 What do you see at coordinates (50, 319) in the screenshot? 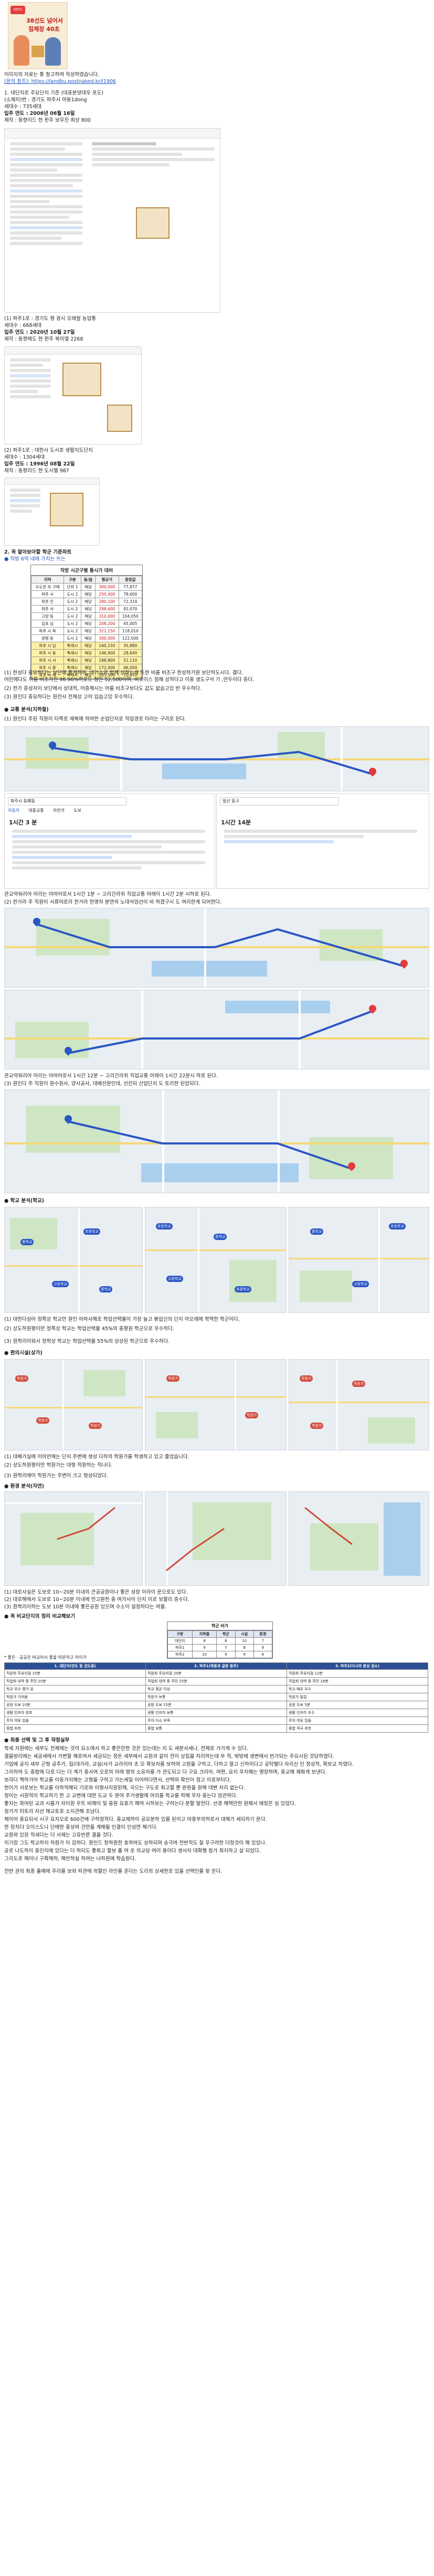
I see `listing2-title: (1) 파주1로 : 경기도 평 광시 오래월 농업통` at bounding box center [50, 319].